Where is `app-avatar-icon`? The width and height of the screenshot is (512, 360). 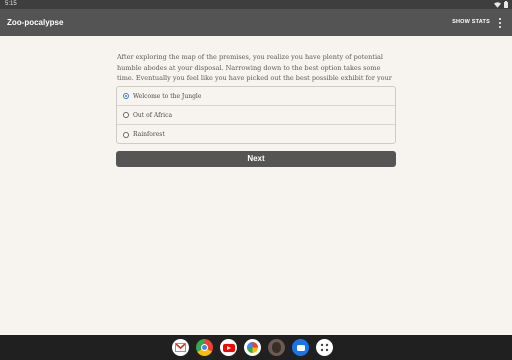
app-avatar-icon is located at coordinates (276, 347).